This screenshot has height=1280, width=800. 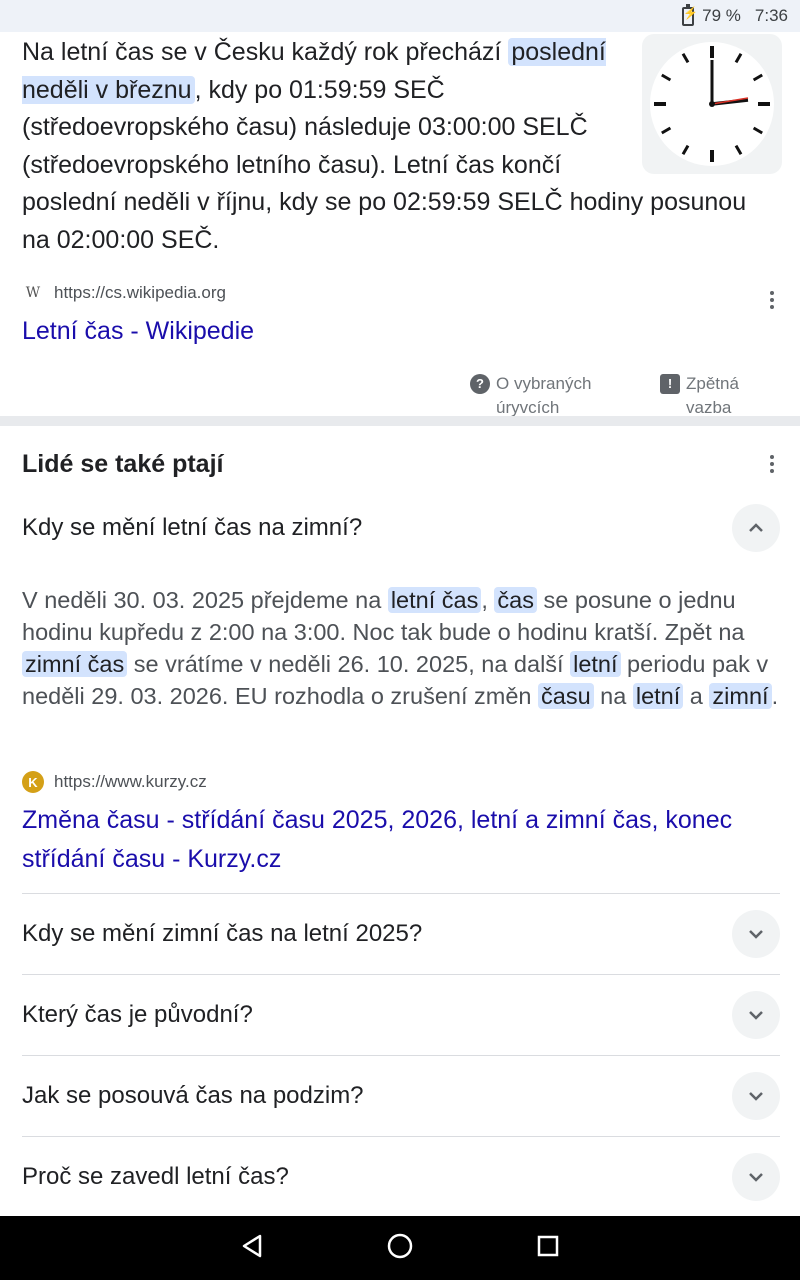 What do you see at coordinates (401, 1176) in the screenshot?
I see `paa-question: Proč se zavedl letní čas?` at bounding box center [401, 1176].